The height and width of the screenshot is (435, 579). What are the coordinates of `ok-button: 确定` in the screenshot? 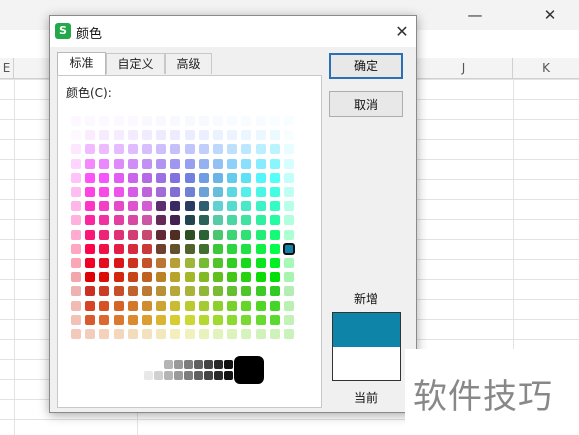 It's located at (366, 66).